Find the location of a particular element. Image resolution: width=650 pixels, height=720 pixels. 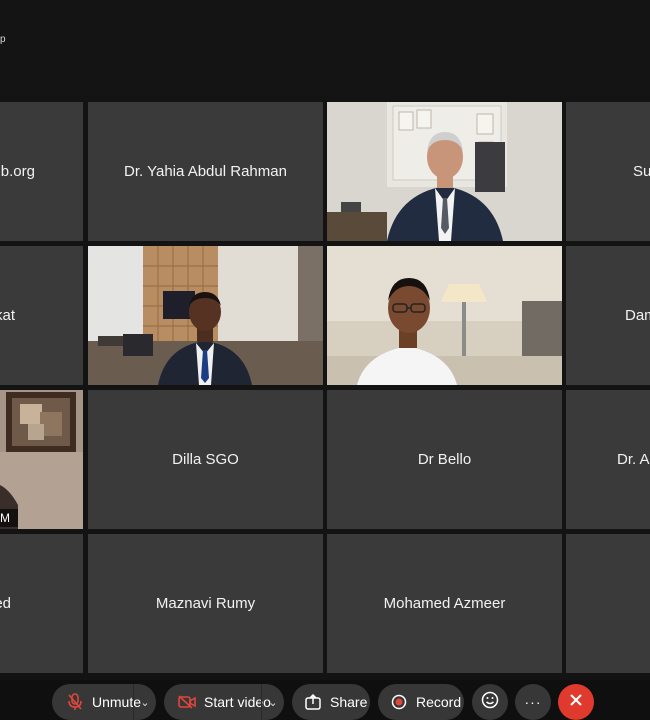

participant-name: Dr Bello is located at coordinates (444, 459).